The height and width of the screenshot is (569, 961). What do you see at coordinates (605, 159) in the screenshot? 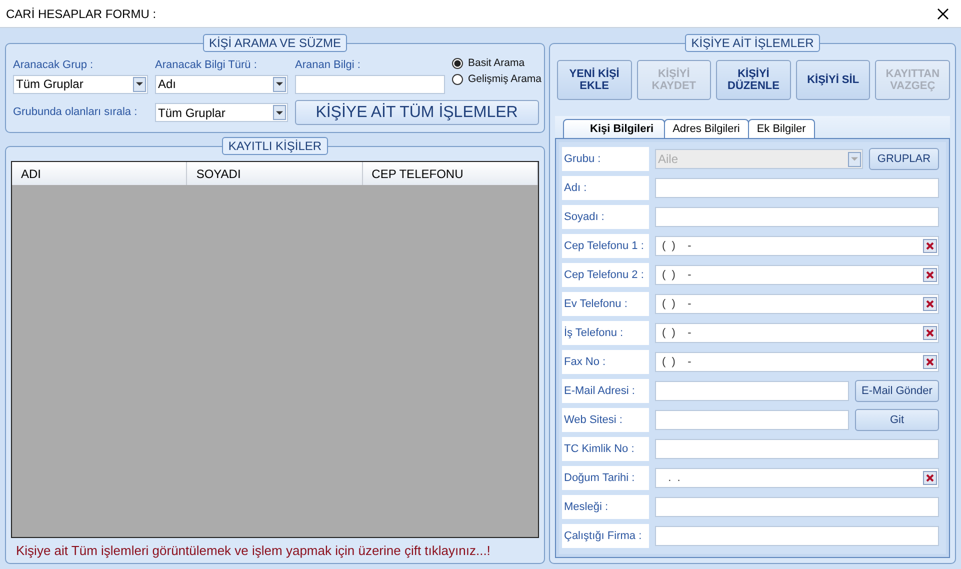
I see `field-label: Grubu :` at bounding box center [605, 159].